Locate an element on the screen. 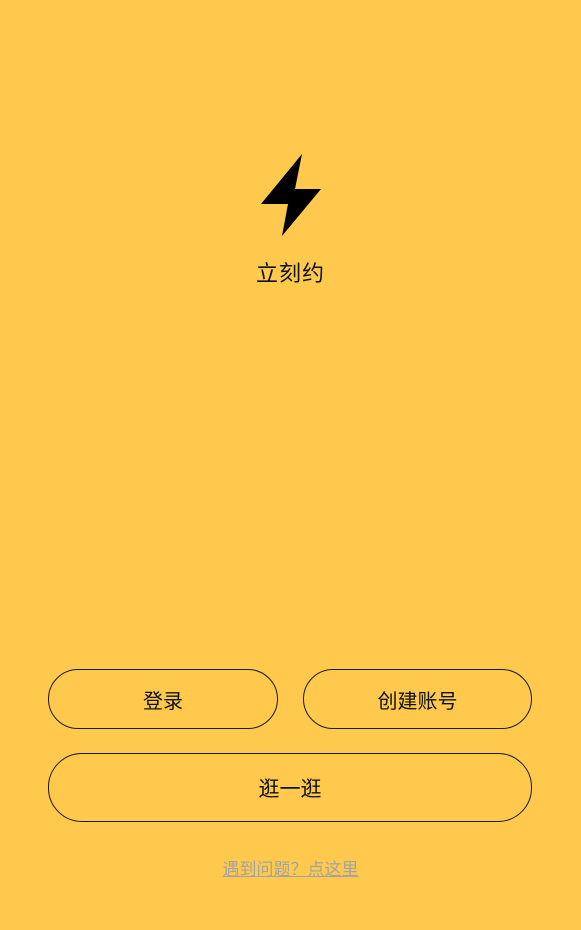 The height and width of the screenshot is (930, 581). login-button: 登录 is located at coordinates (163, 699).